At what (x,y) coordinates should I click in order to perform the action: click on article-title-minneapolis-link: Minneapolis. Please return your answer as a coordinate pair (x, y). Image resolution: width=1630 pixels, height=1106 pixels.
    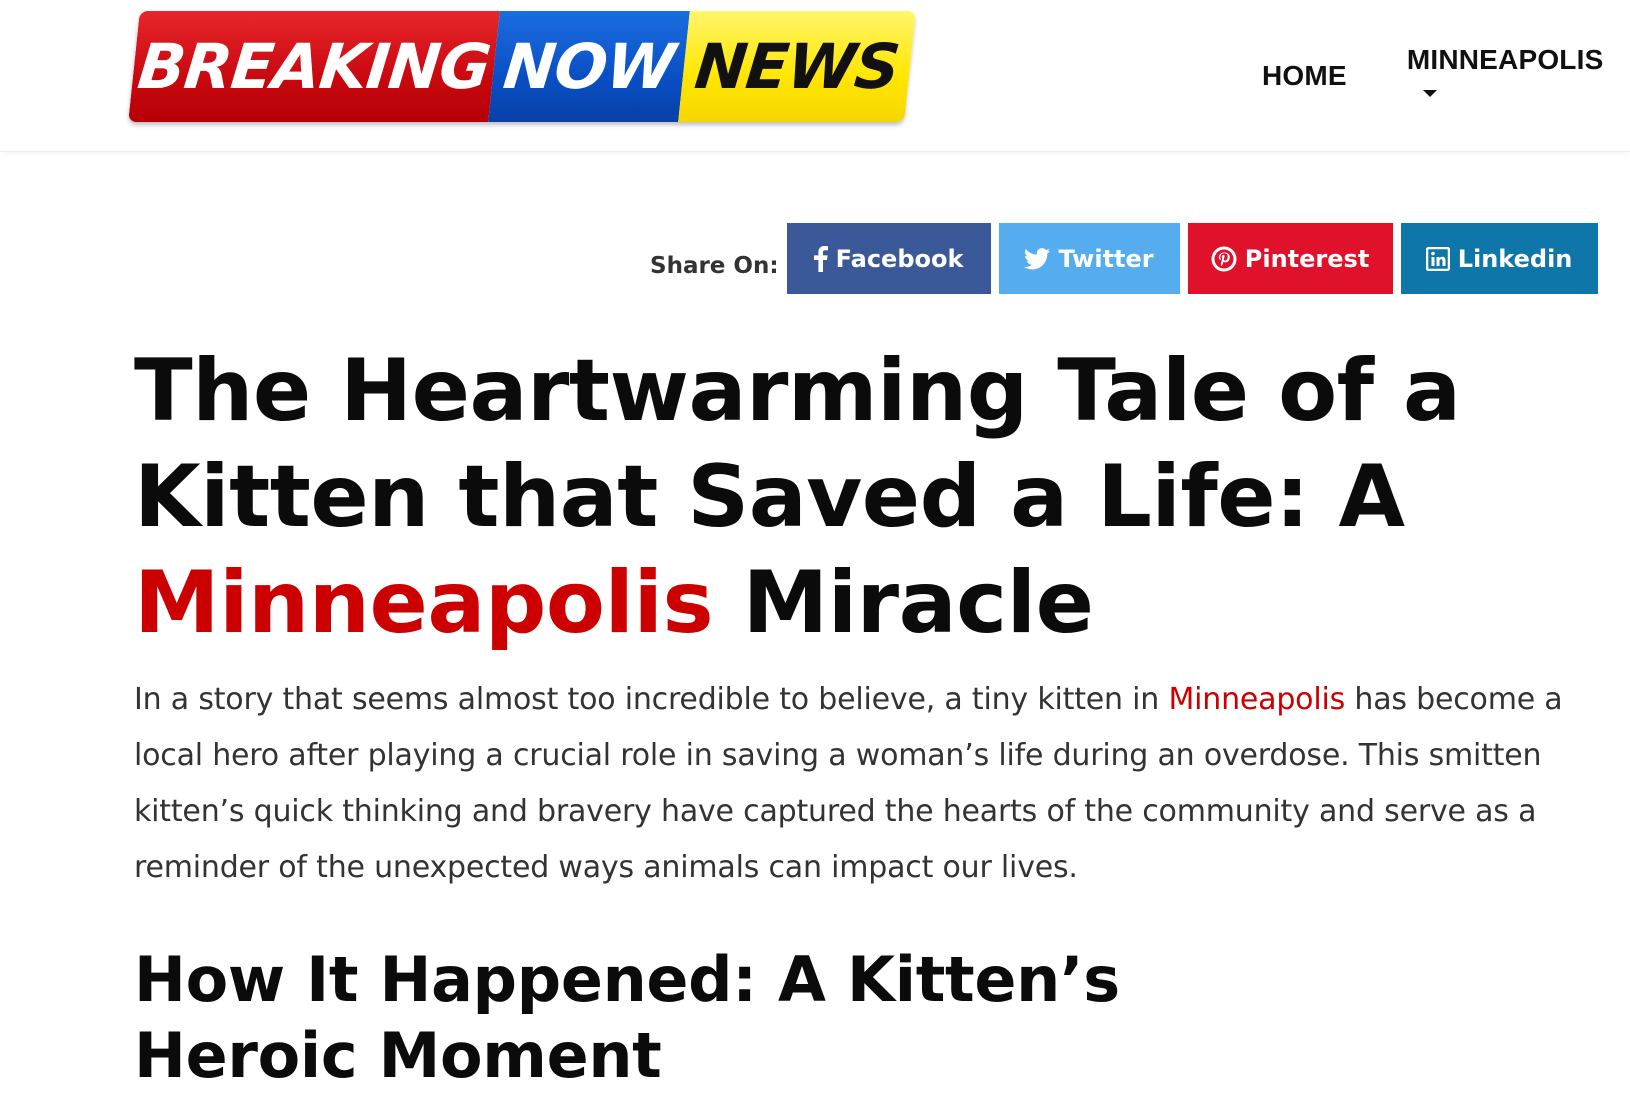
    Looking at the image, I should click on (424, 603).